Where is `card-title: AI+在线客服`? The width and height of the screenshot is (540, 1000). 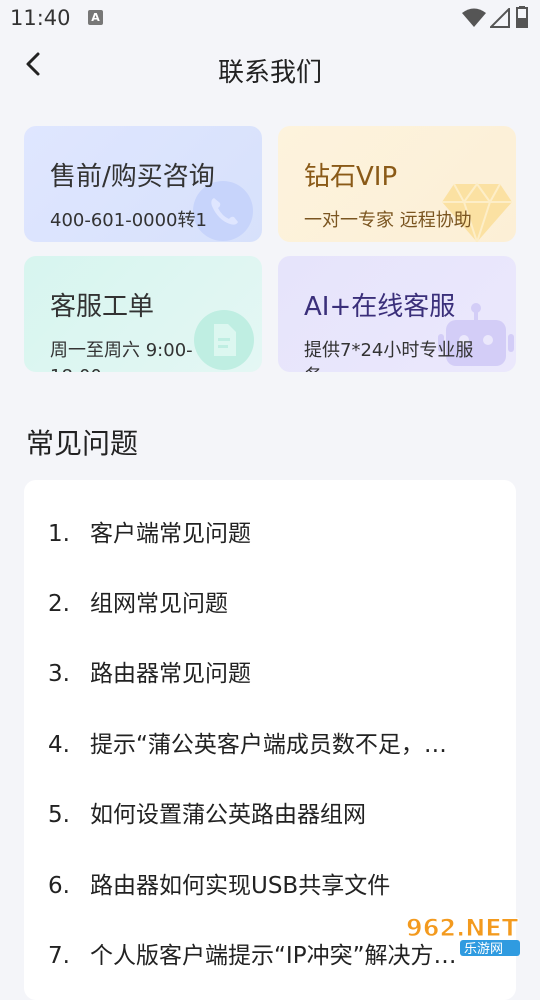
card-title: AI+在线客服 is located at coordinates (380, 307).